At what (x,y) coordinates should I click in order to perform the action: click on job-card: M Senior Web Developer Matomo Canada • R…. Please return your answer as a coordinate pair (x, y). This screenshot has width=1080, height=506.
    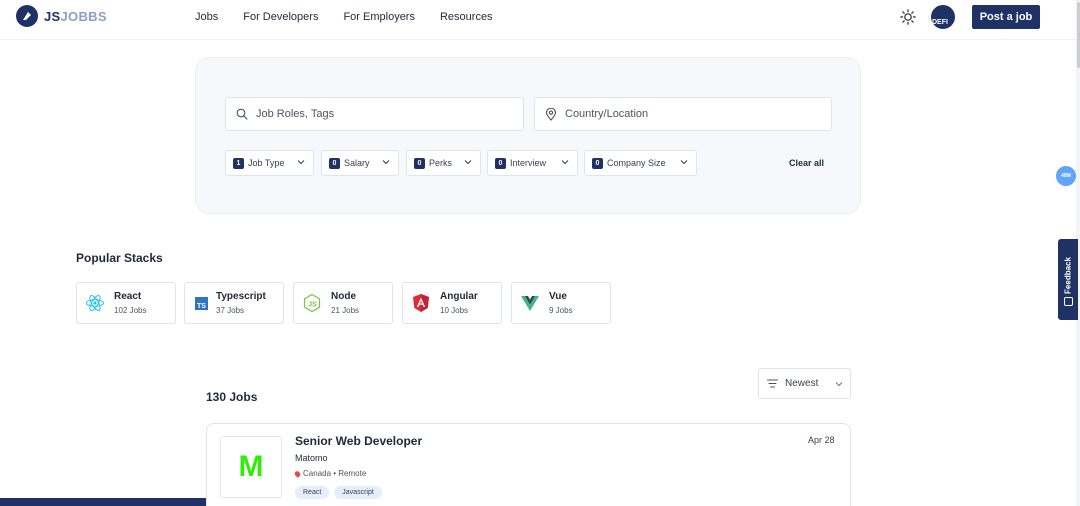
    Looking at the image, I should click on (528, 464).